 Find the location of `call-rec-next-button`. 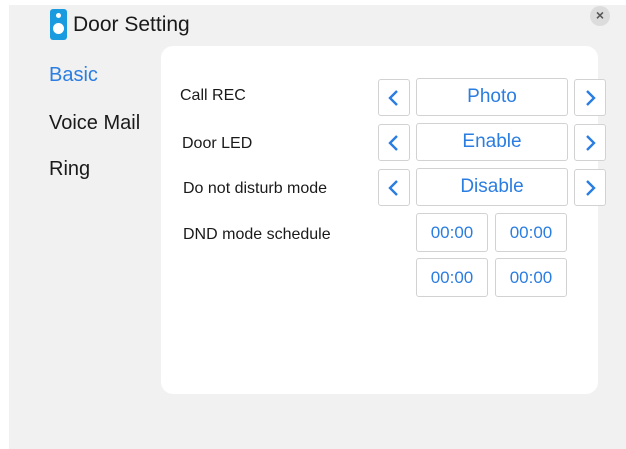

call-rec-next-button is located at coordinates (590, 97).